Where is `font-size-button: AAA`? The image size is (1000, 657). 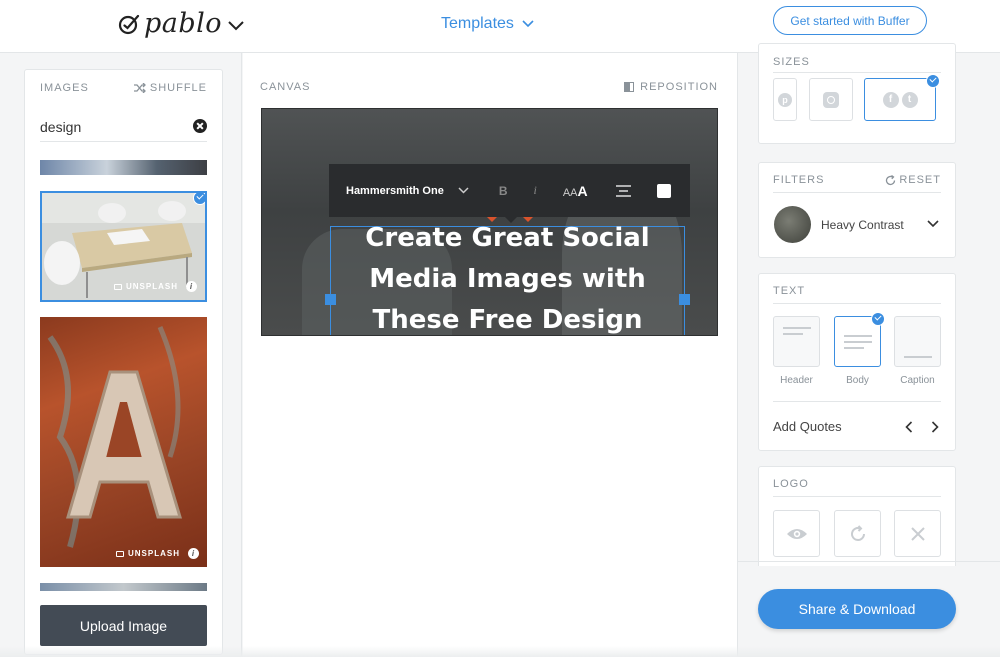
font-size-button: AAA is located at coordinates (575, 191).